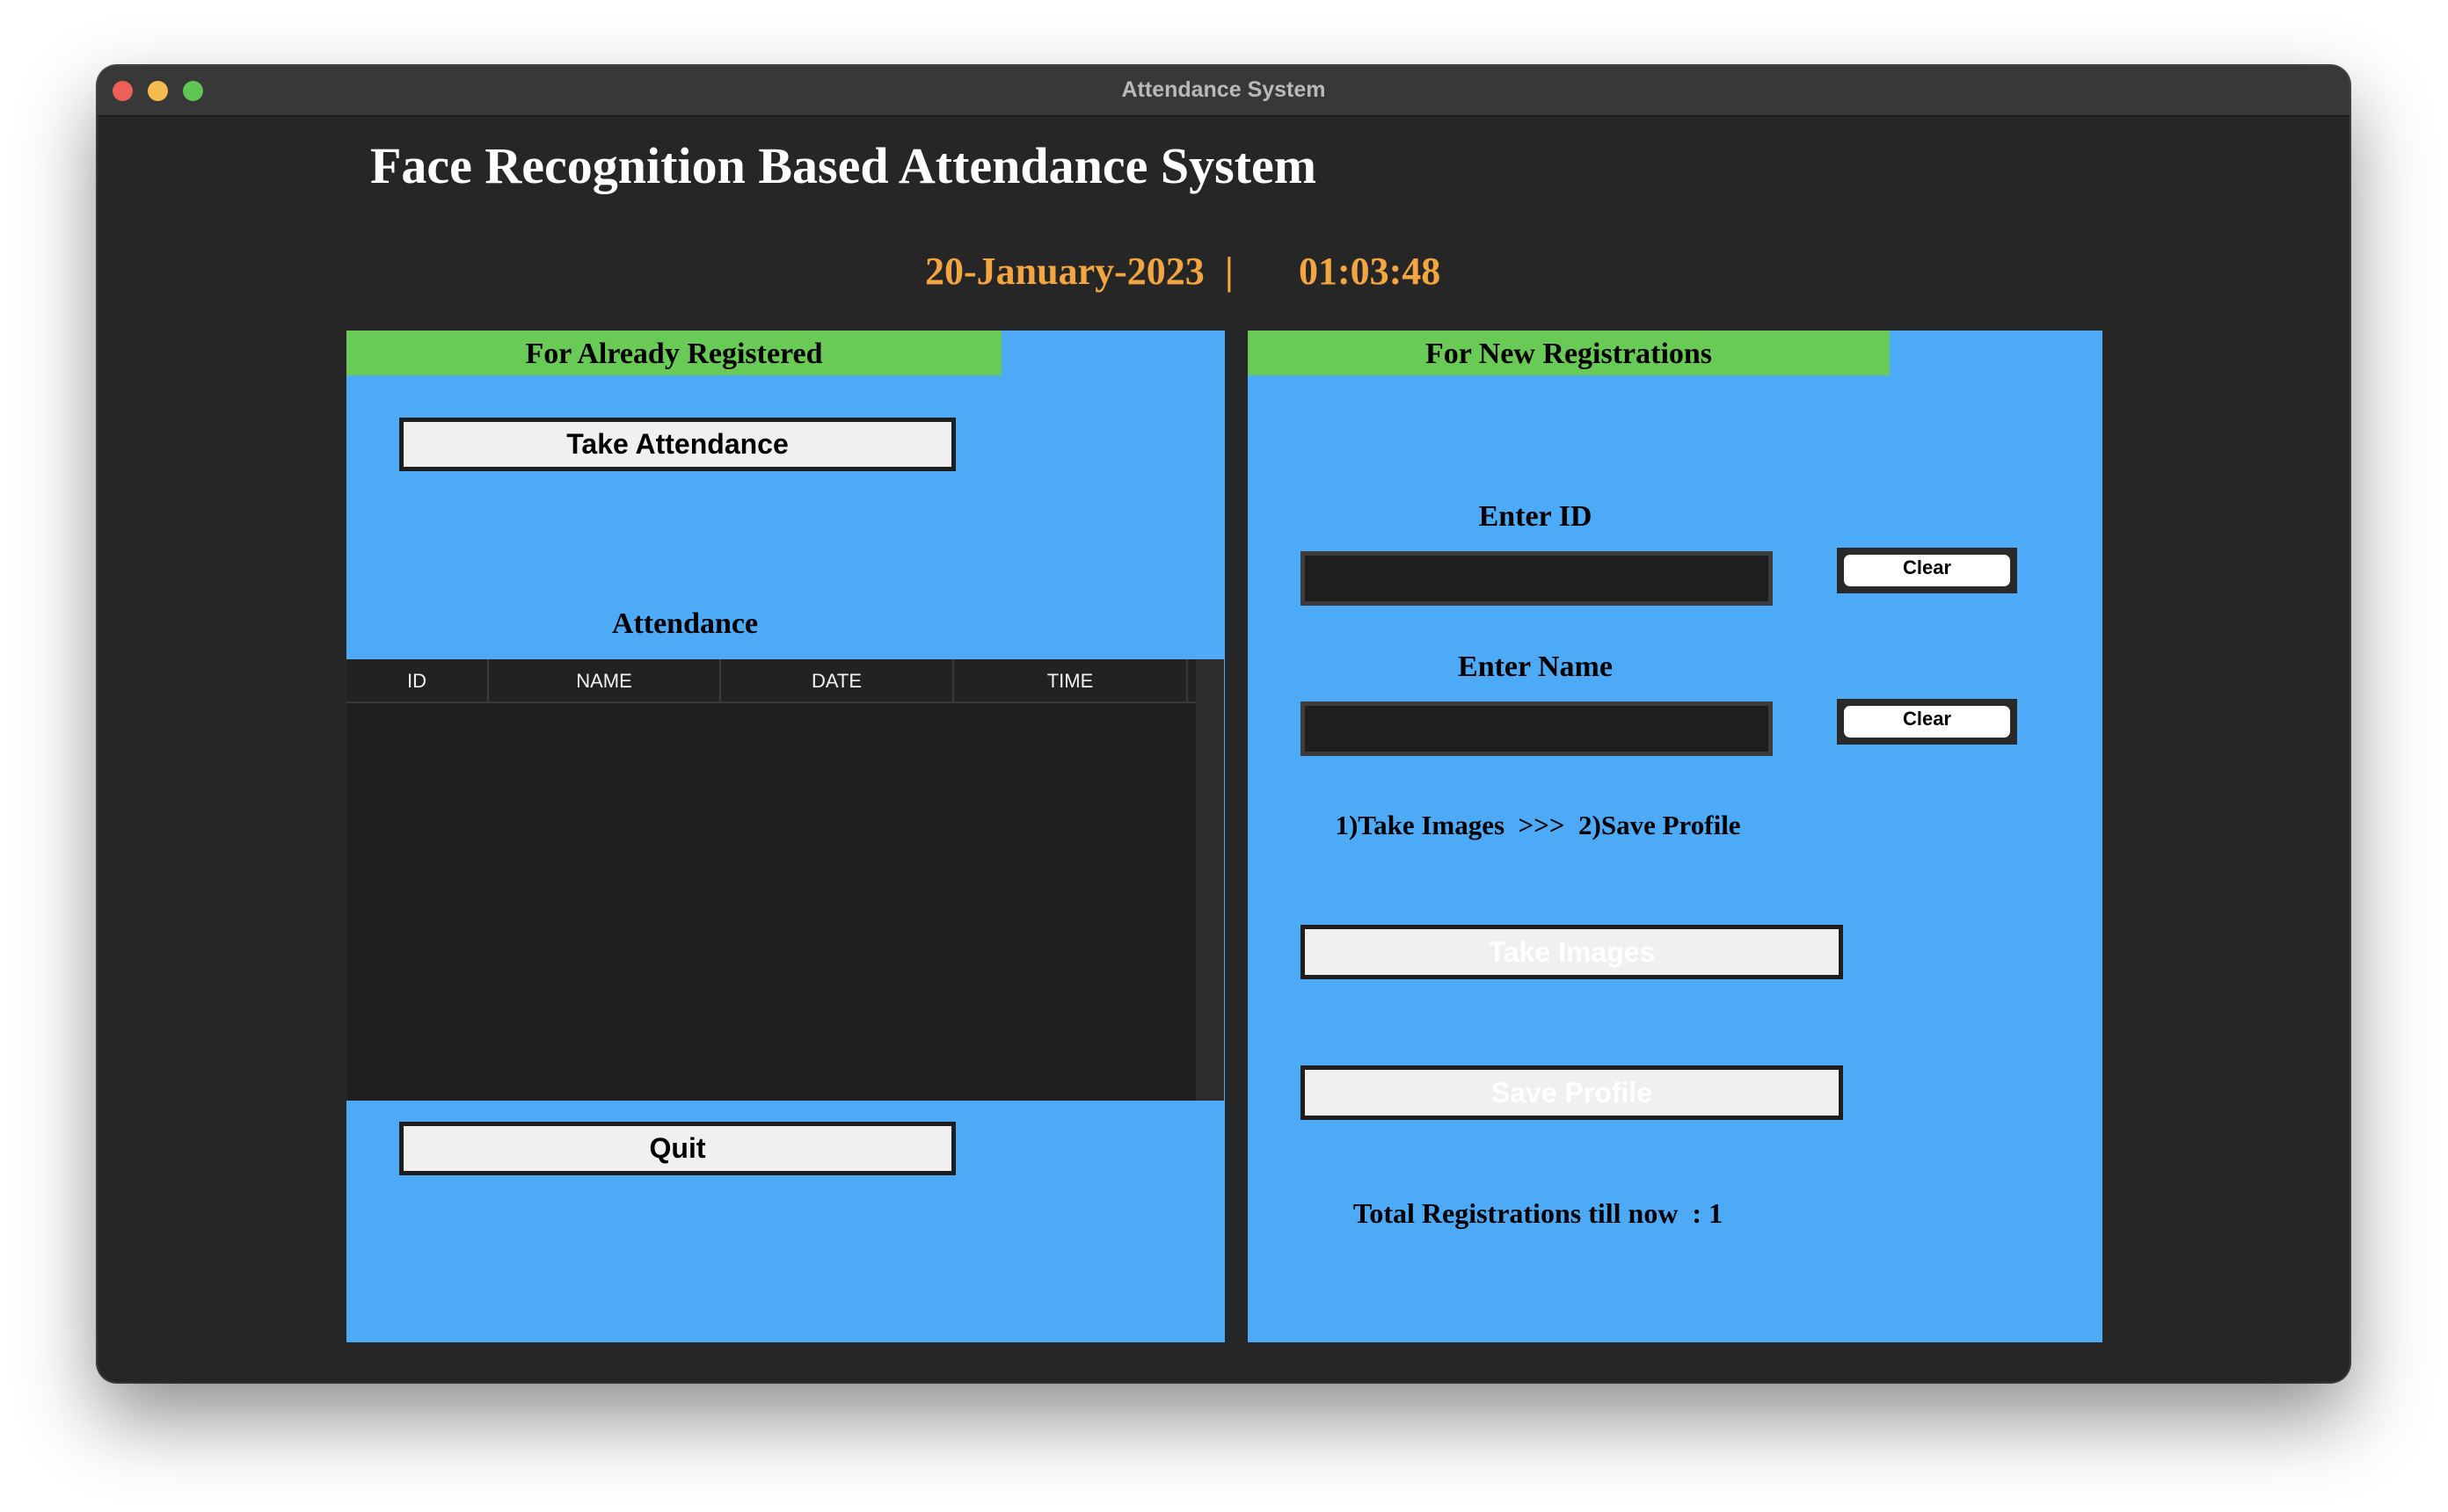 This screenshot has width=2448, height=1512. I want to click on registration-steps-label: 1)Take Images >>> 2)Save Profile, so click(1538, 825).